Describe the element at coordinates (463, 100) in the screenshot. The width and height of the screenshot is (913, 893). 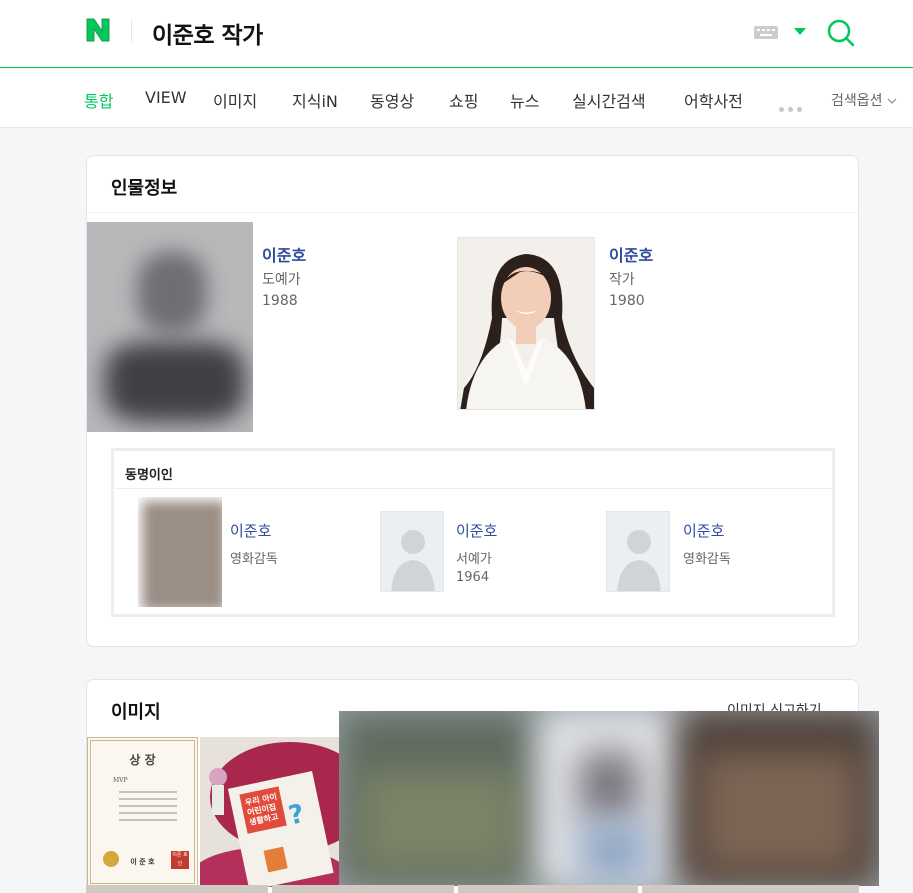
I see `tab-shopping: 쇼핑` at that location.